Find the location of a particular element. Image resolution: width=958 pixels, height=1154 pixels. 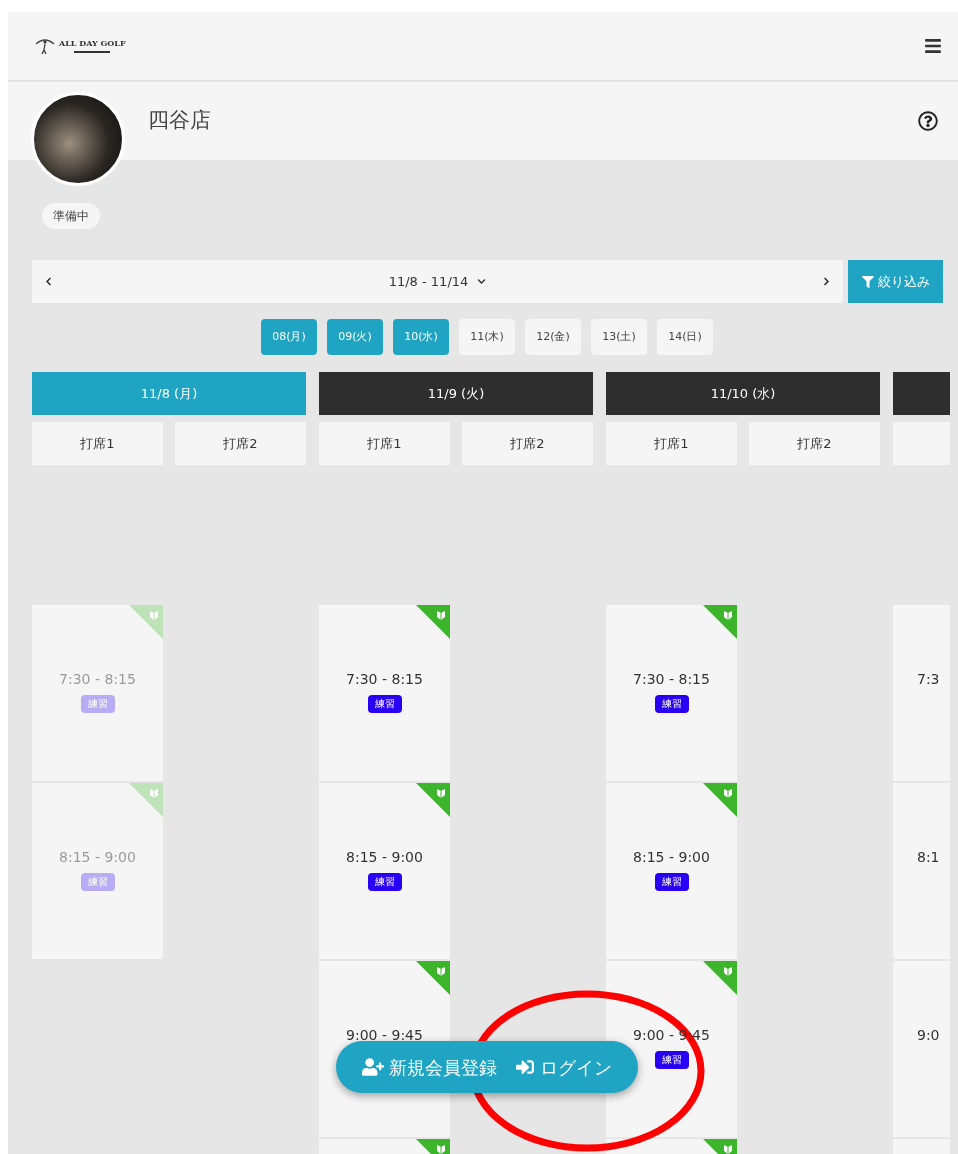

status-badge: 準備中 is located at coordinates (71, 216).